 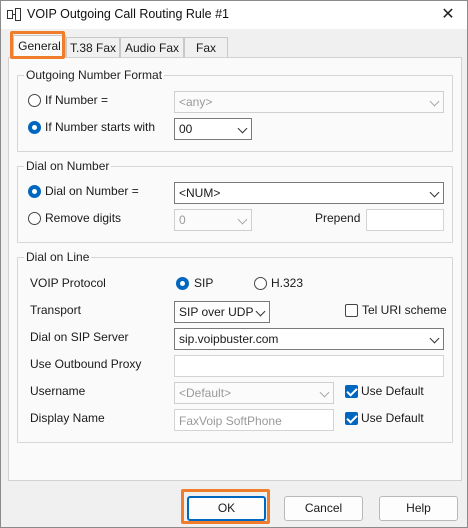 I want to click on username-combo: <Default>, so click(x=254, y=393).